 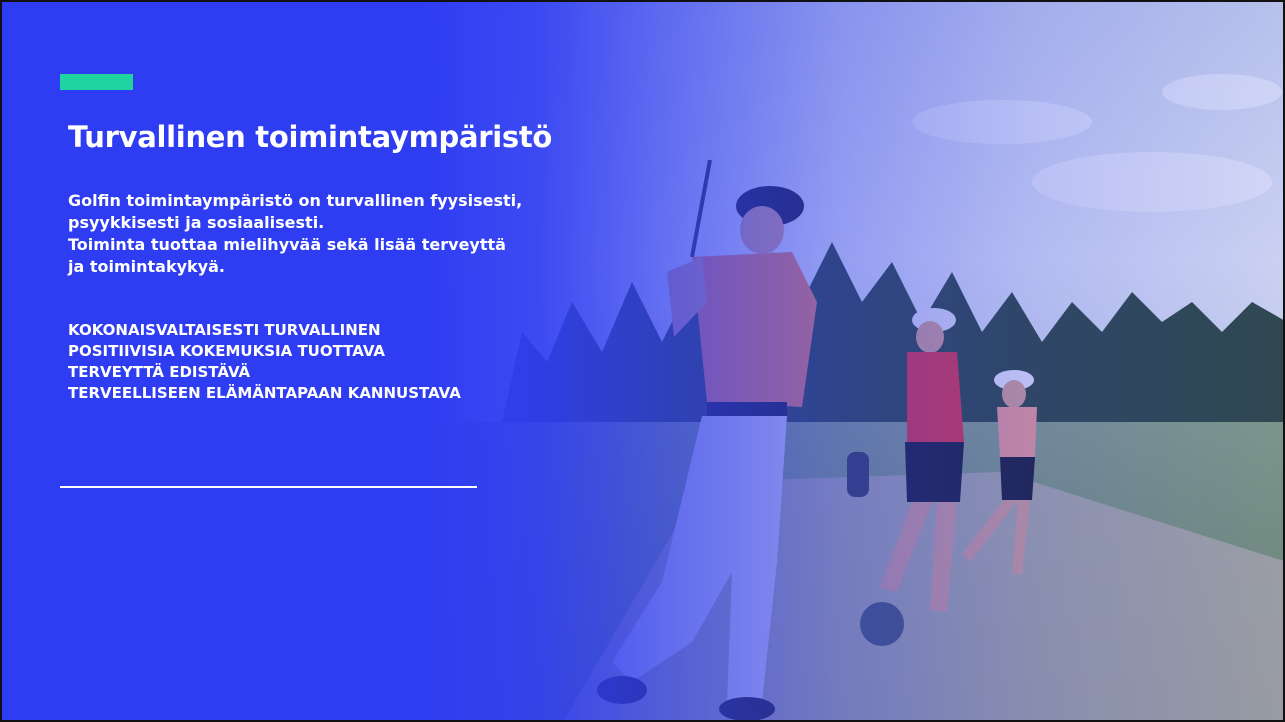 What do you see at coordinates (268, 487) in the screenshot?
I see `divider-line` at bounding box center [268, 487].